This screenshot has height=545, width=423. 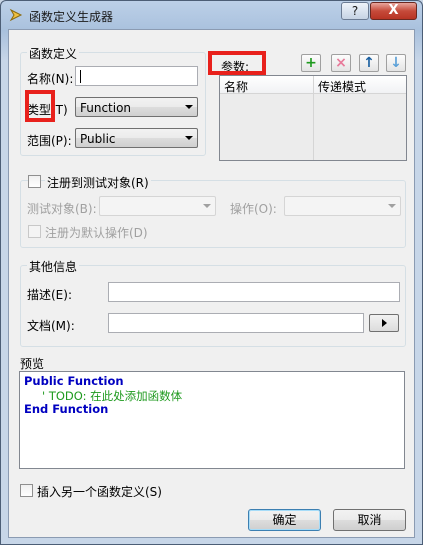 I want to click on title-bar: 函数定义生成器 ? X, so click(x=211, y=15).